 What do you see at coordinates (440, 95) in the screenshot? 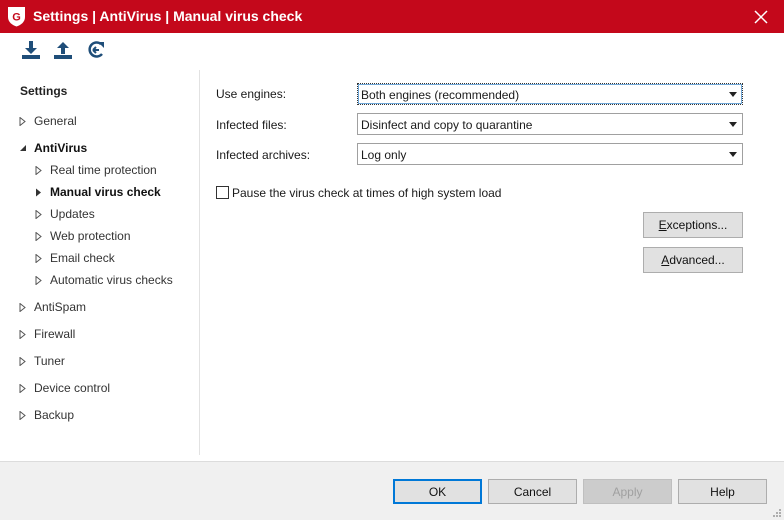
I see `use-engines-value: Both engines (recommended)` at bounding box center [440, 95].